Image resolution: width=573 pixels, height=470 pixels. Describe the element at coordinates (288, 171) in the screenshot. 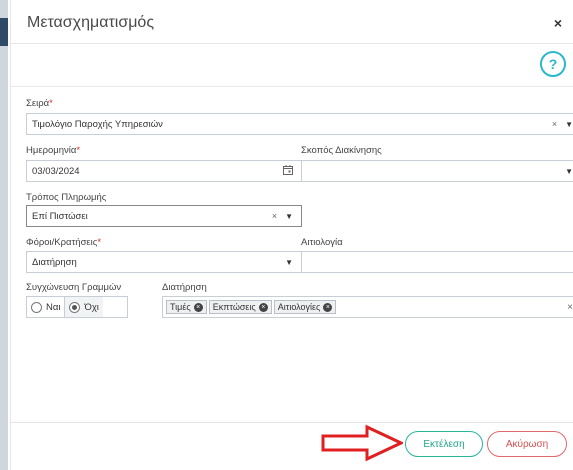

I see `calendar-icon` at that location.